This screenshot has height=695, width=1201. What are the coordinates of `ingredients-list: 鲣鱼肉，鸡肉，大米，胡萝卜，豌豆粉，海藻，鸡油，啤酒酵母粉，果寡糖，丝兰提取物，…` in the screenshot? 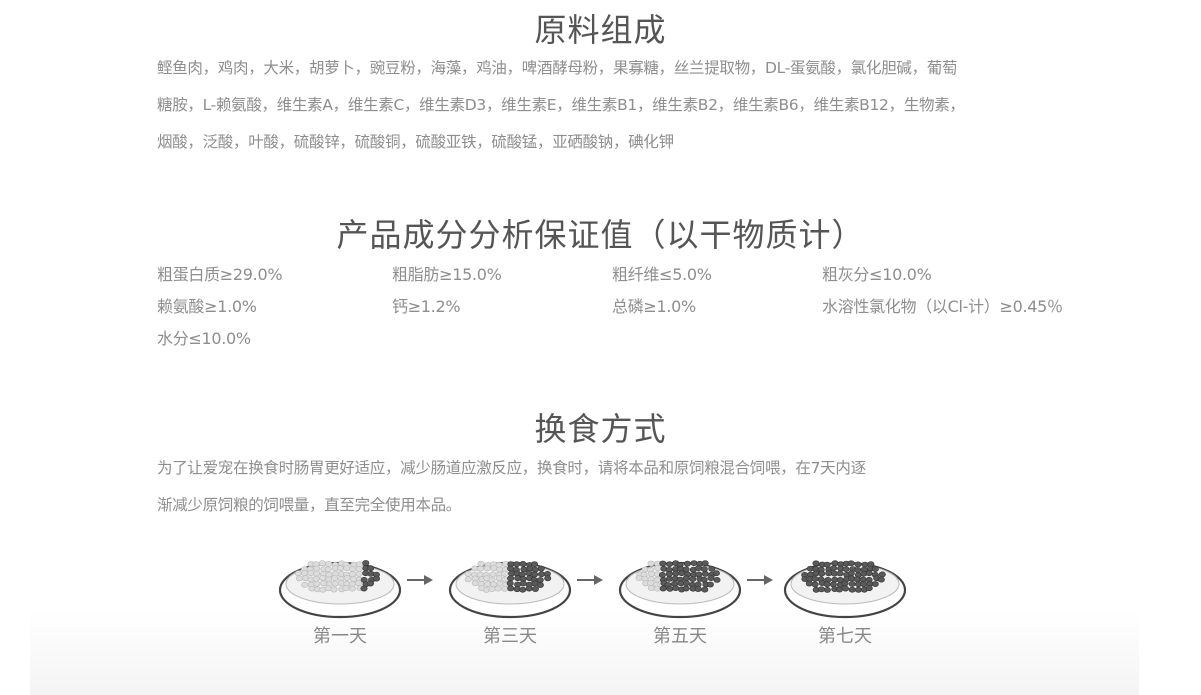 It's located at (607, 105).